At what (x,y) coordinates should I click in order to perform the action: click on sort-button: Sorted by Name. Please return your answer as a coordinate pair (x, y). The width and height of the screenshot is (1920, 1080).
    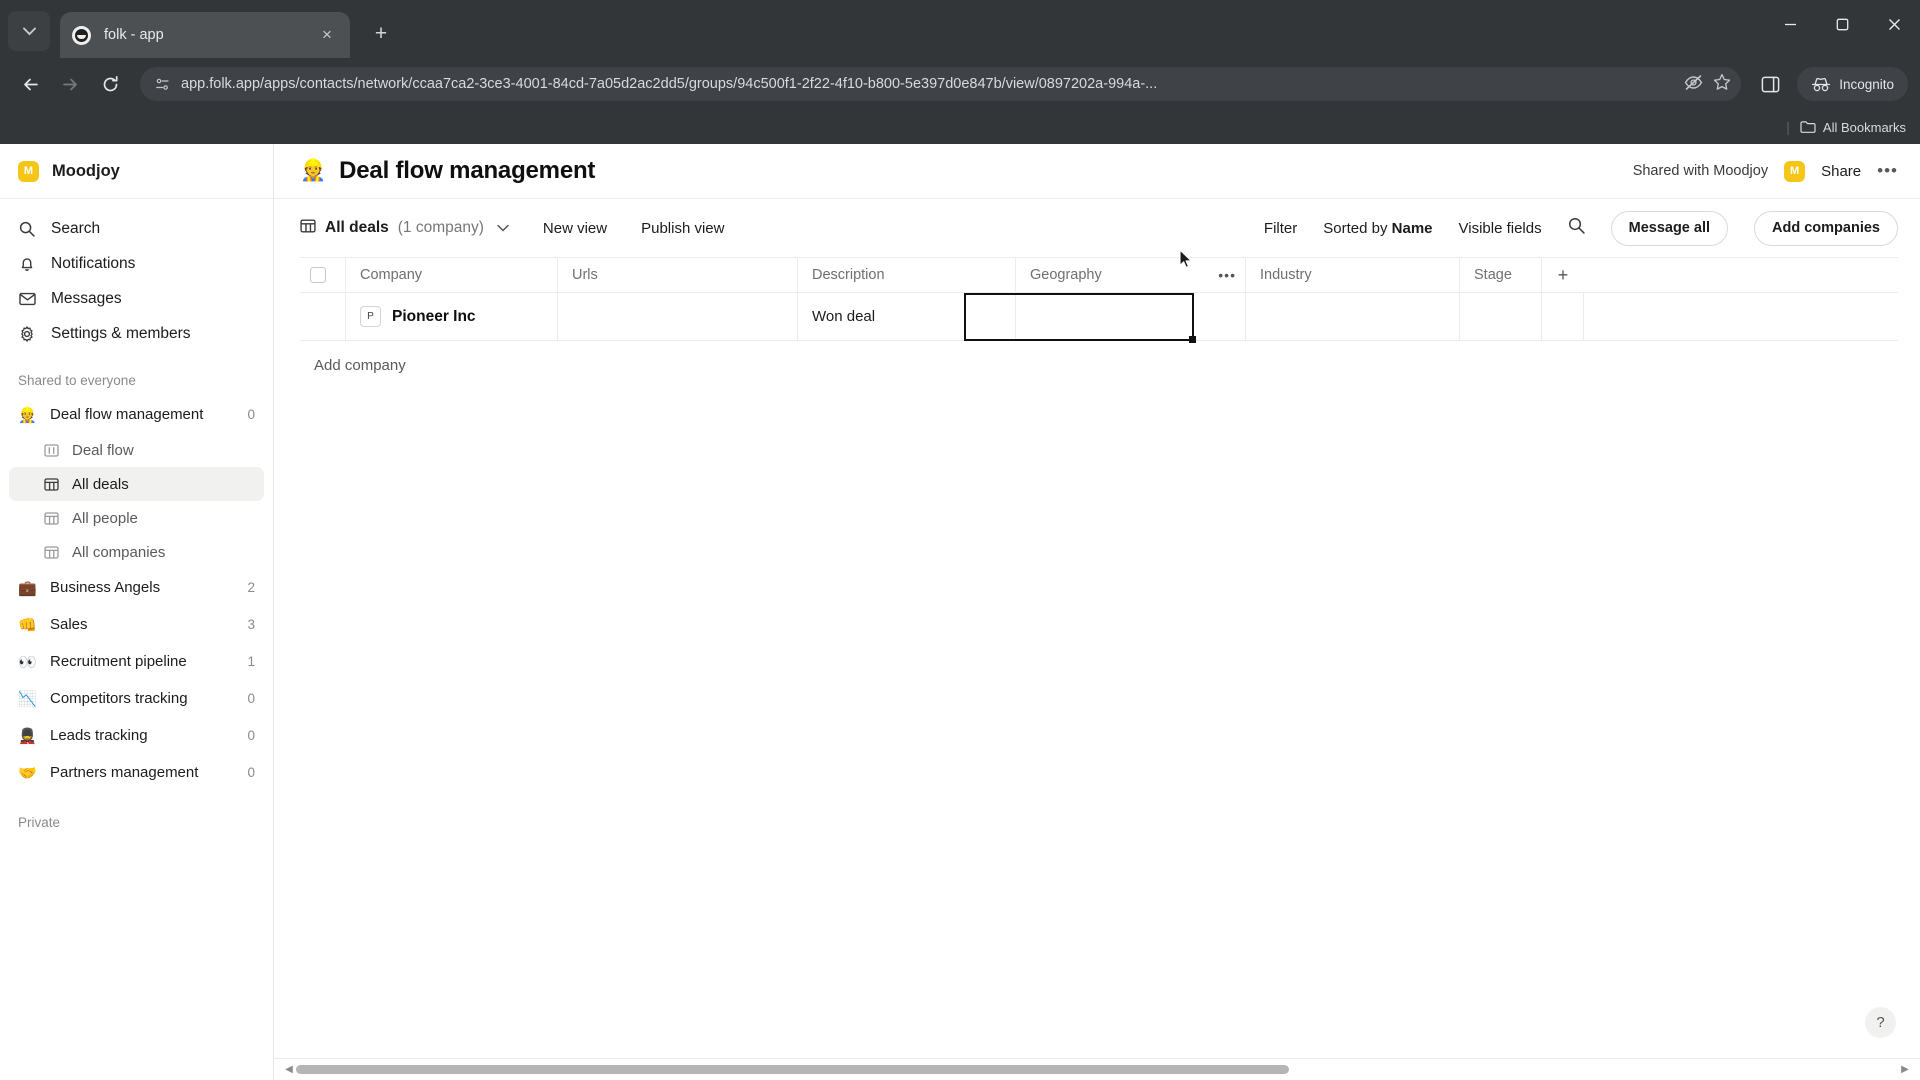
    Looking at the image, I should click on (1377, 228).